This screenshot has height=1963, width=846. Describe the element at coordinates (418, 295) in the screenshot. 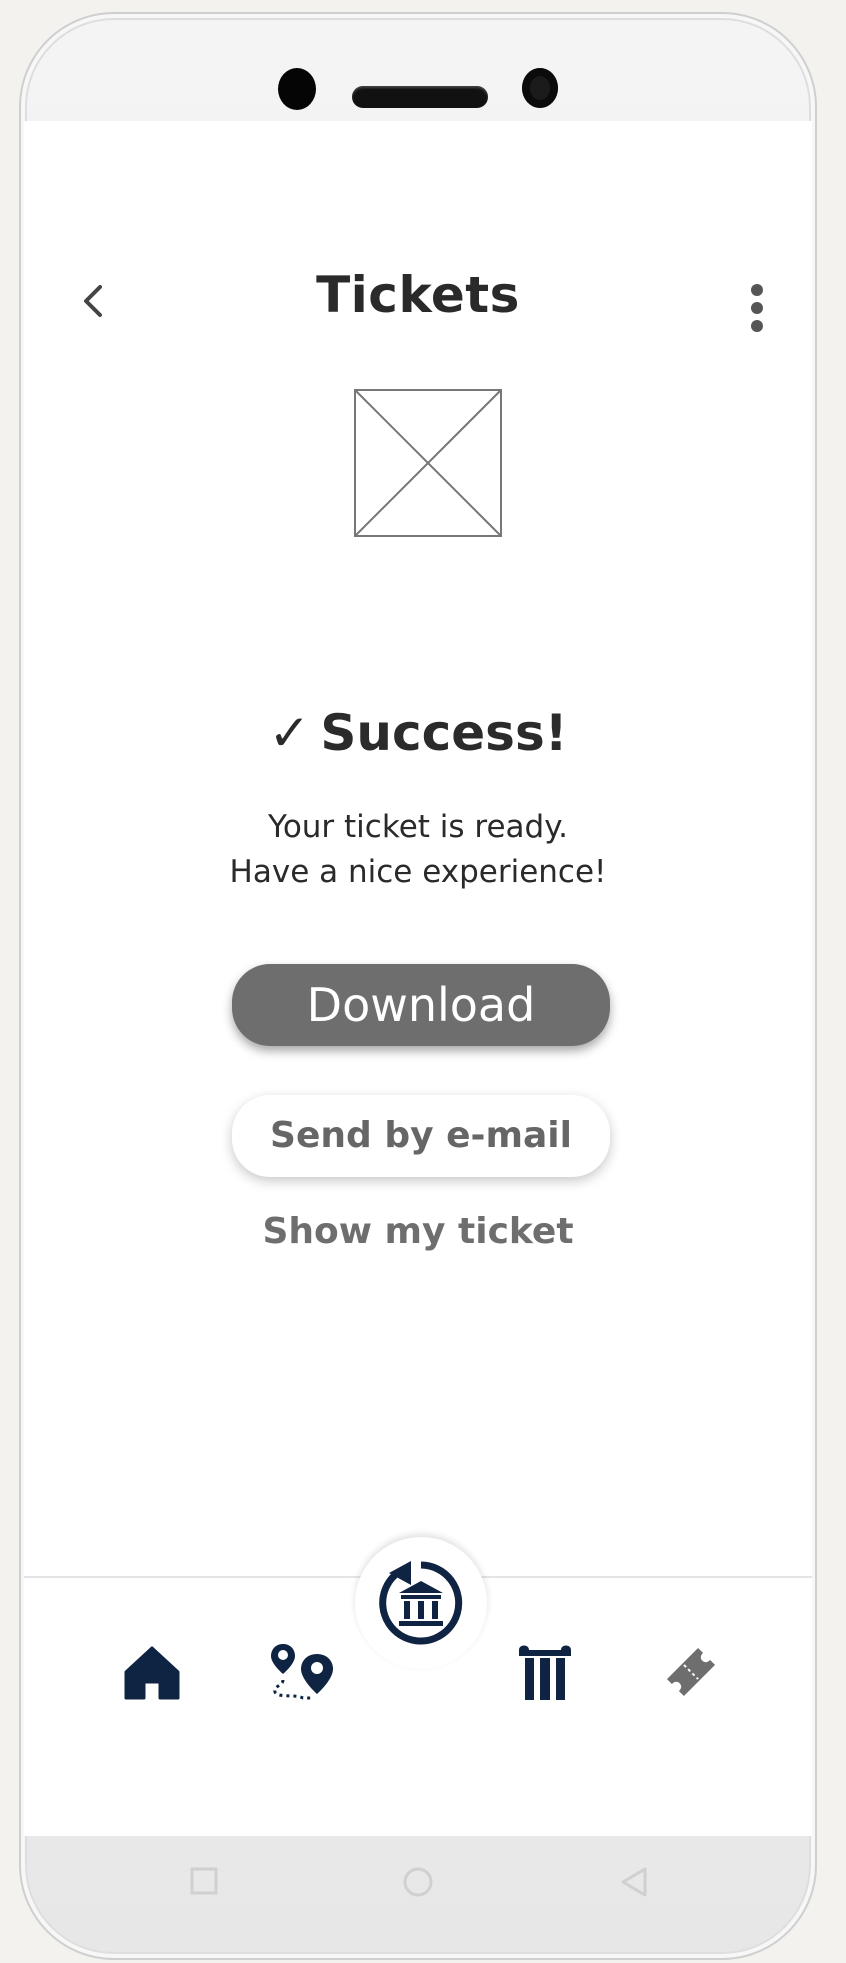

I see `page-title: Tickets` at that location.